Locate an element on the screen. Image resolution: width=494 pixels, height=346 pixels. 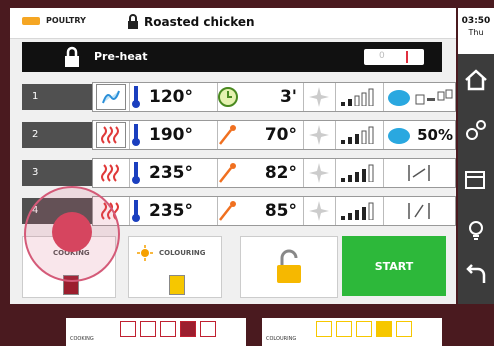
right-sidebar: 03:50 Thu is located at coordinates (476, 156).